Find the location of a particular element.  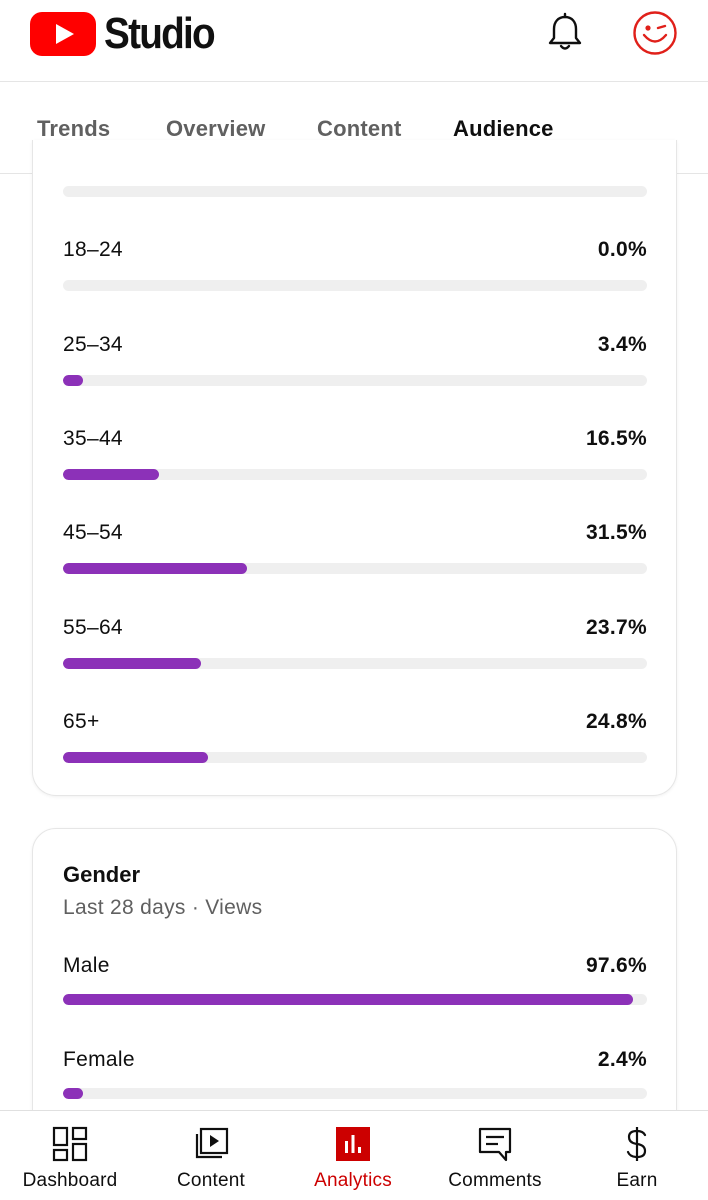

tab-overview: Overview is located at coordinates (215, 129).